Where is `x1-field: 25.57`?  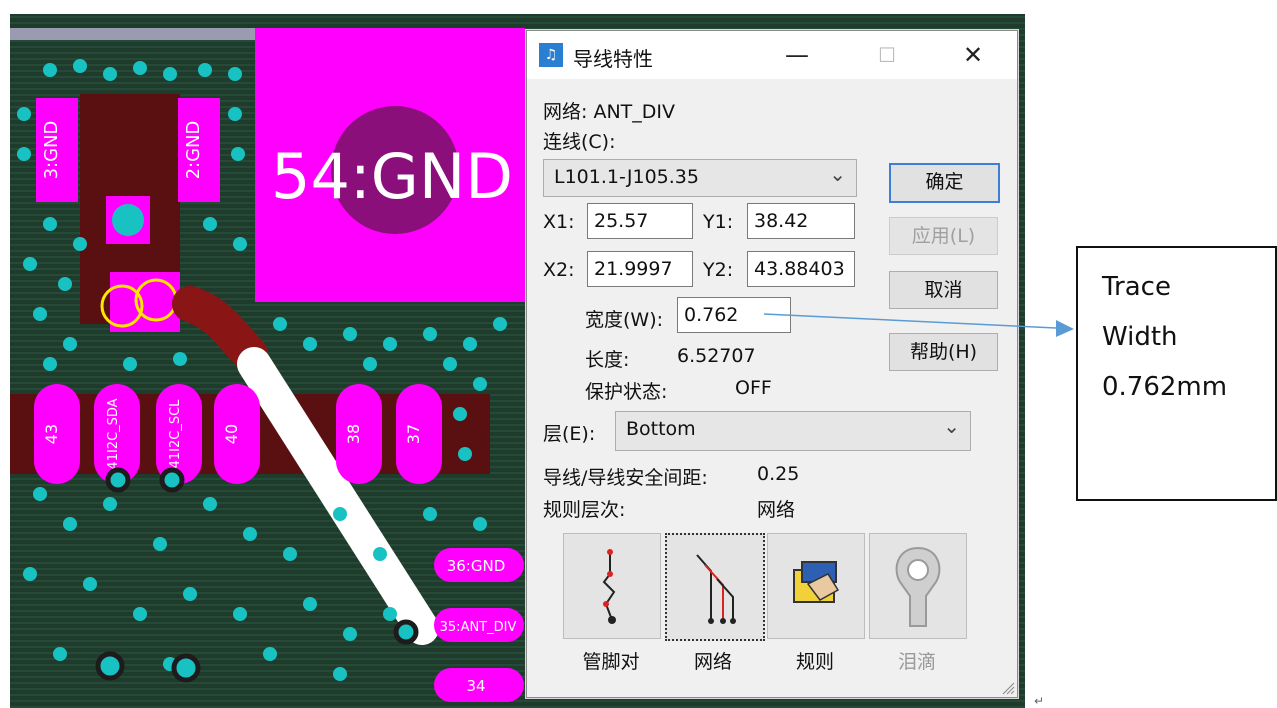
x1-field: 25.57 is located at coordinates (640, 221).